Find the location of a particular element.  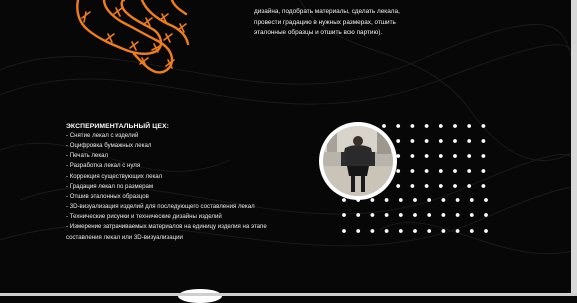

model-illustration is located at coordinates (358, 161).